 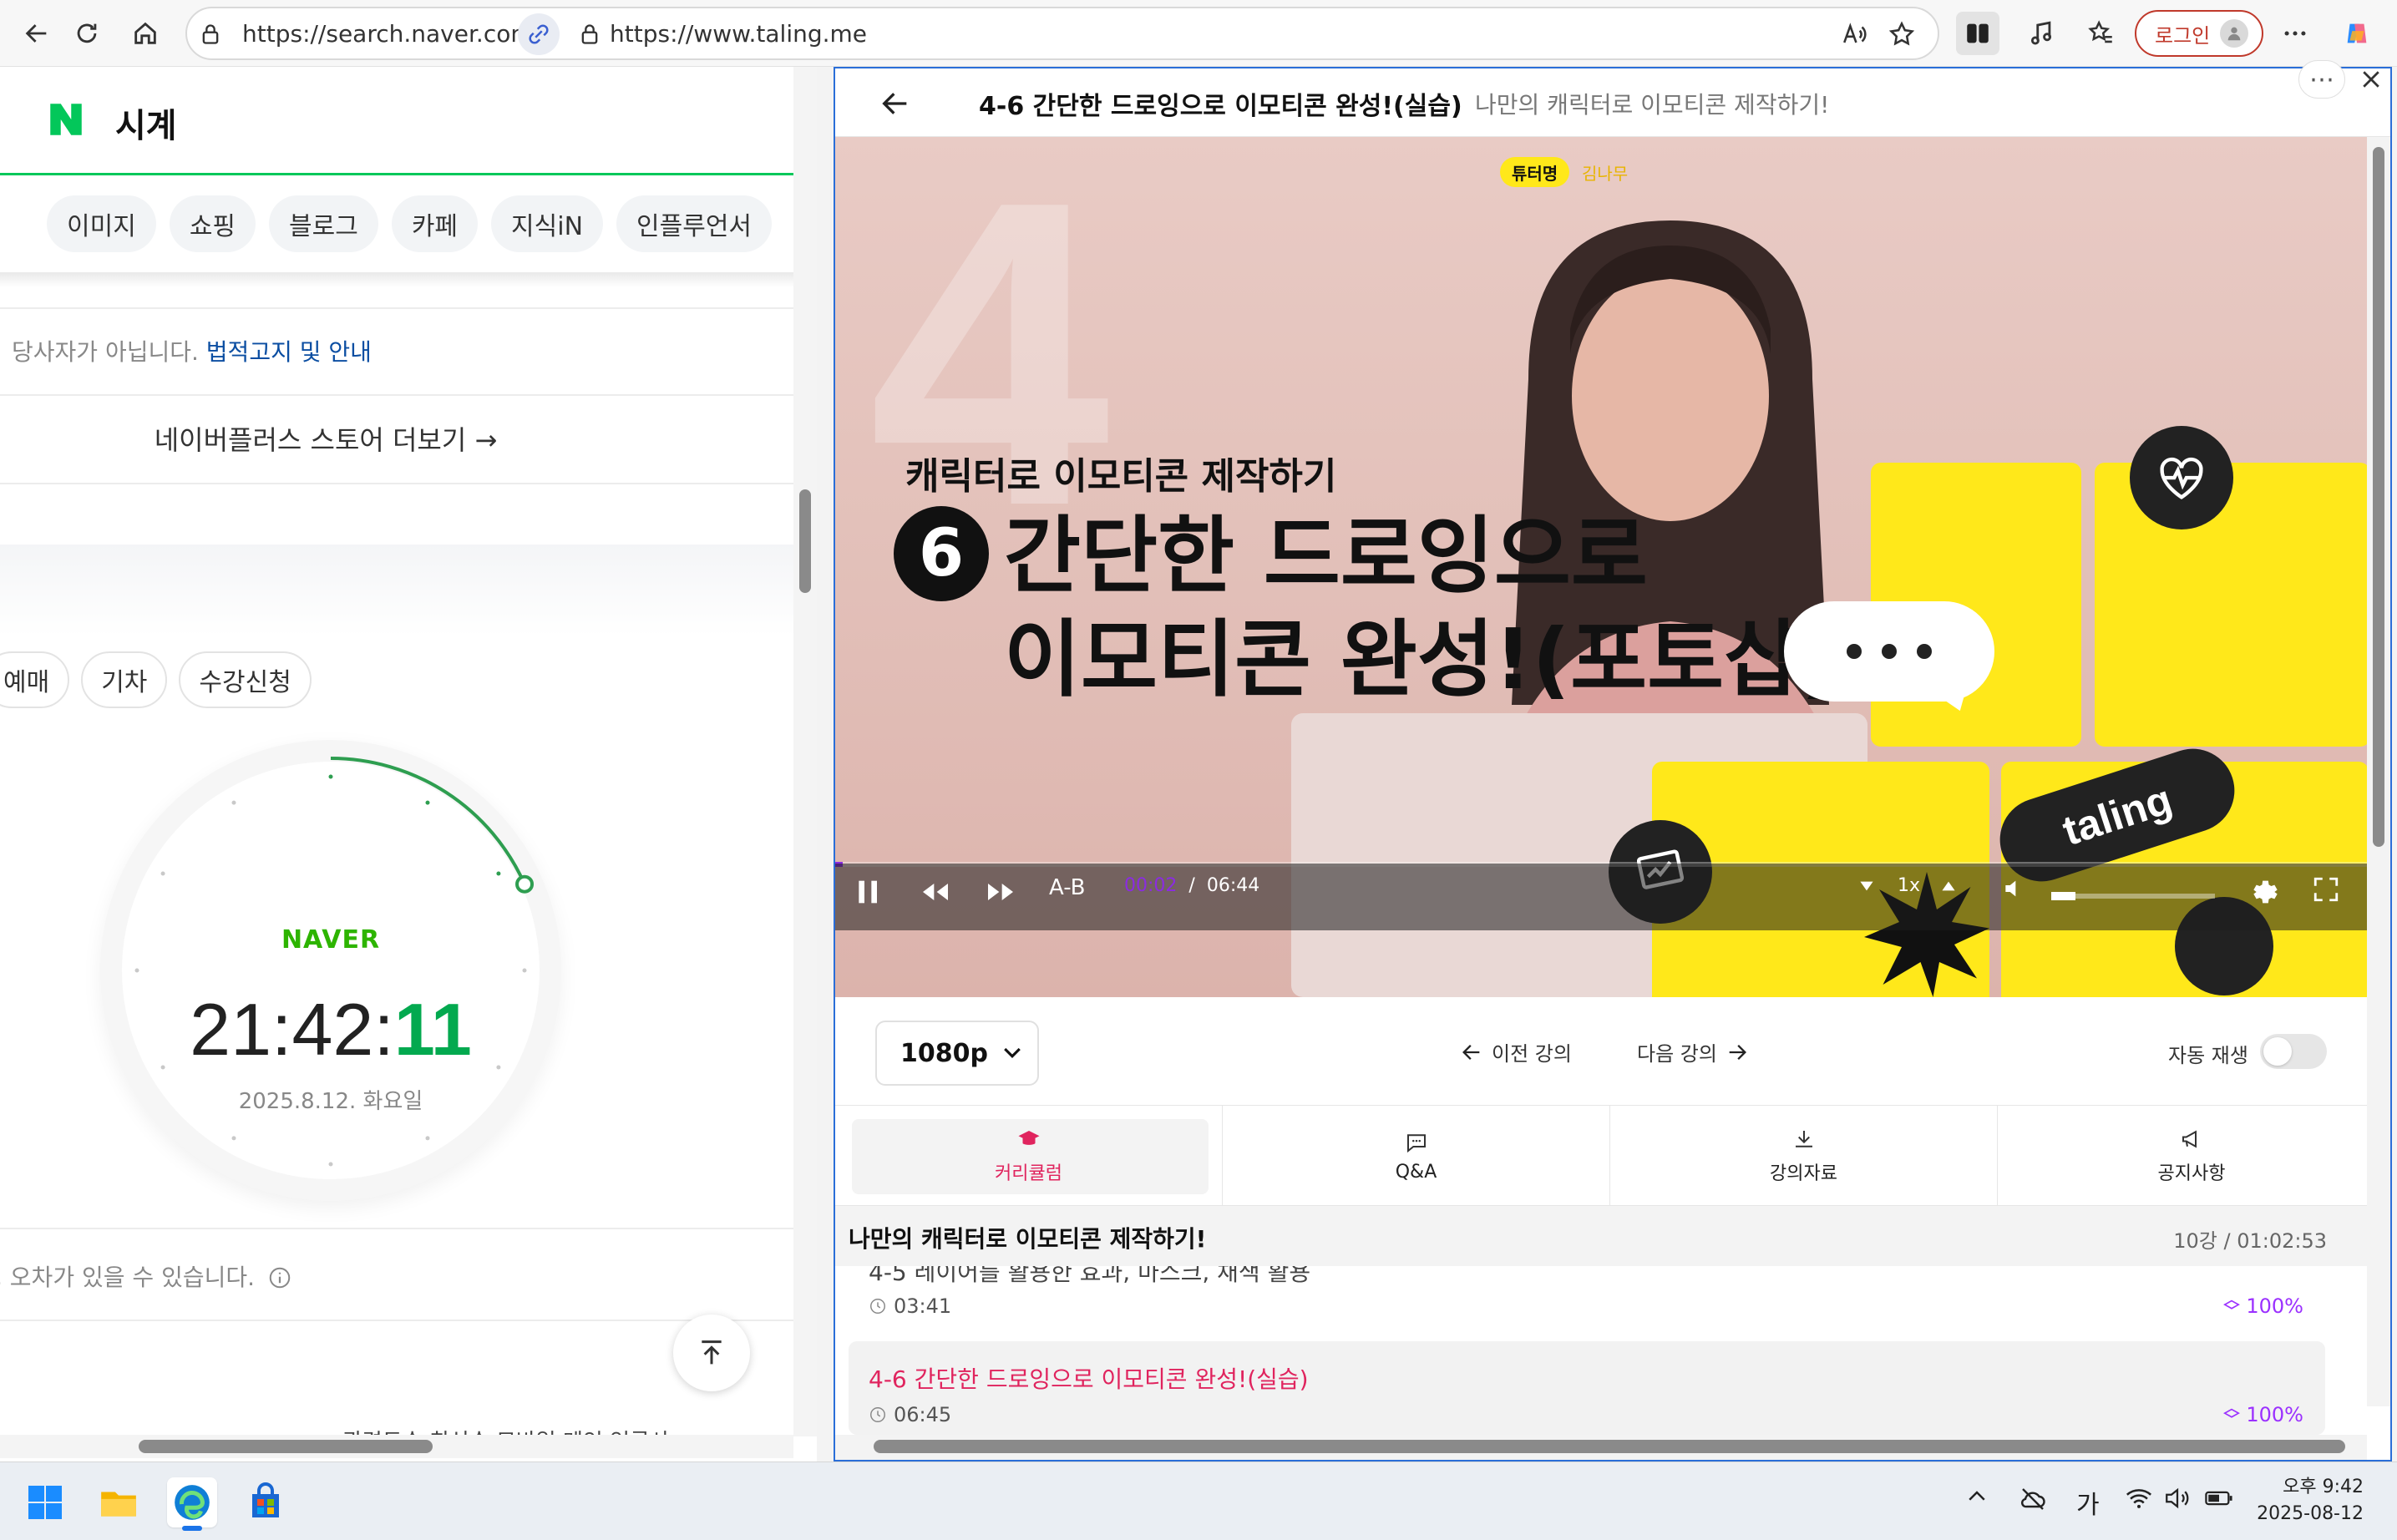 What do you see at coordinates (1976, 1497) in the screenshot?
I see `tray-overflow-button` at bounding box center [1976, 1497].